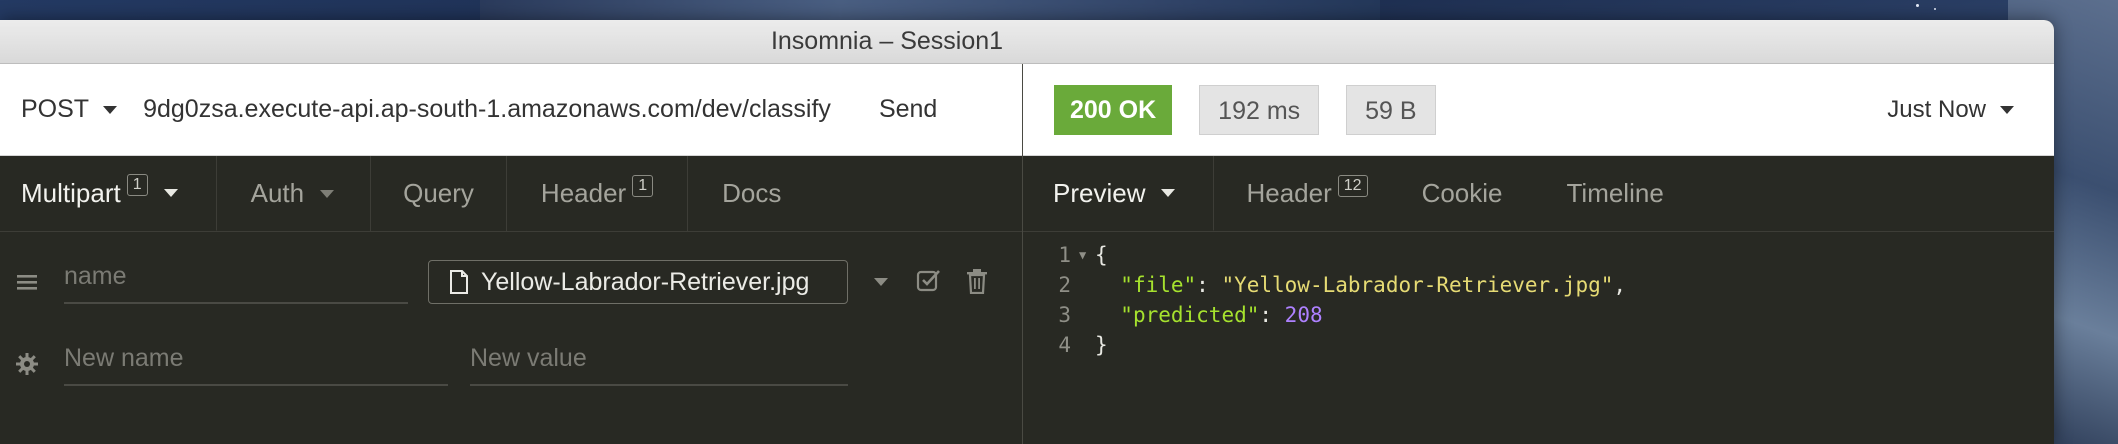  I want to click on title-bar: Insomnia – Session1, so click(1027, 42).